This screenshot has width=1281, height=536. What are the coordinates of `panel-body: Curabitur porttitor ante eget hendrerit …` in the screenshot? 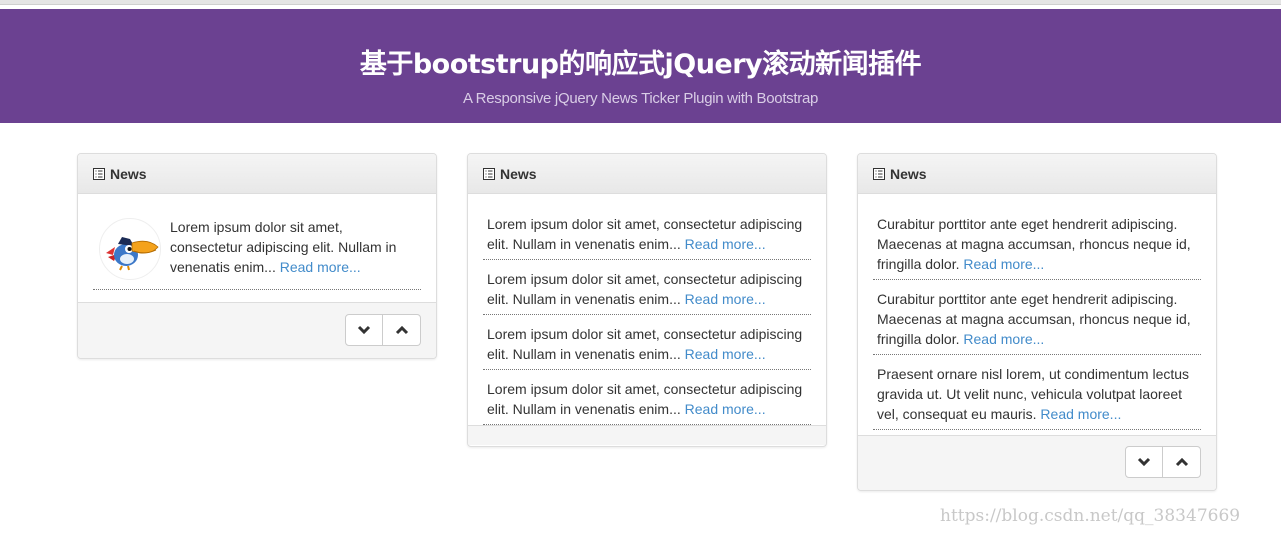 It's located at (1037, 314).